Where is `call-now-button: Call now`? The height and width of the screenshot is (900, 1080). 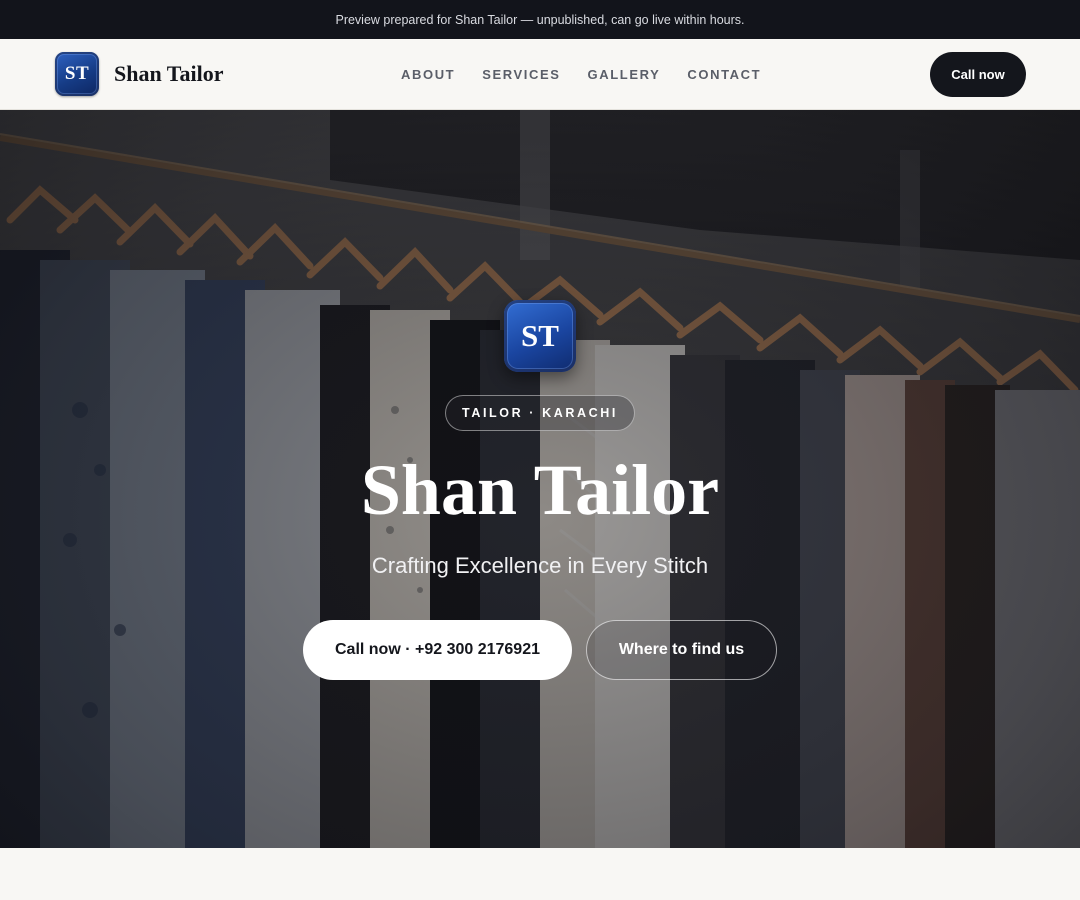
call-now-button: Call now is located at coordinates (978, 74).